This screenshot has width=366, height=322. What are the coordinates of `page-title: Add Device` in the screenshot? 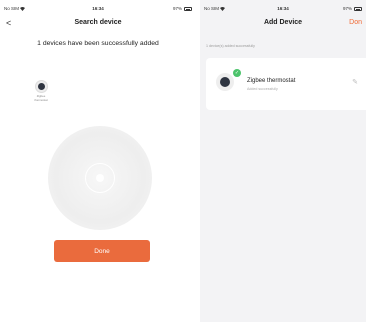 It's located at (283, 22).